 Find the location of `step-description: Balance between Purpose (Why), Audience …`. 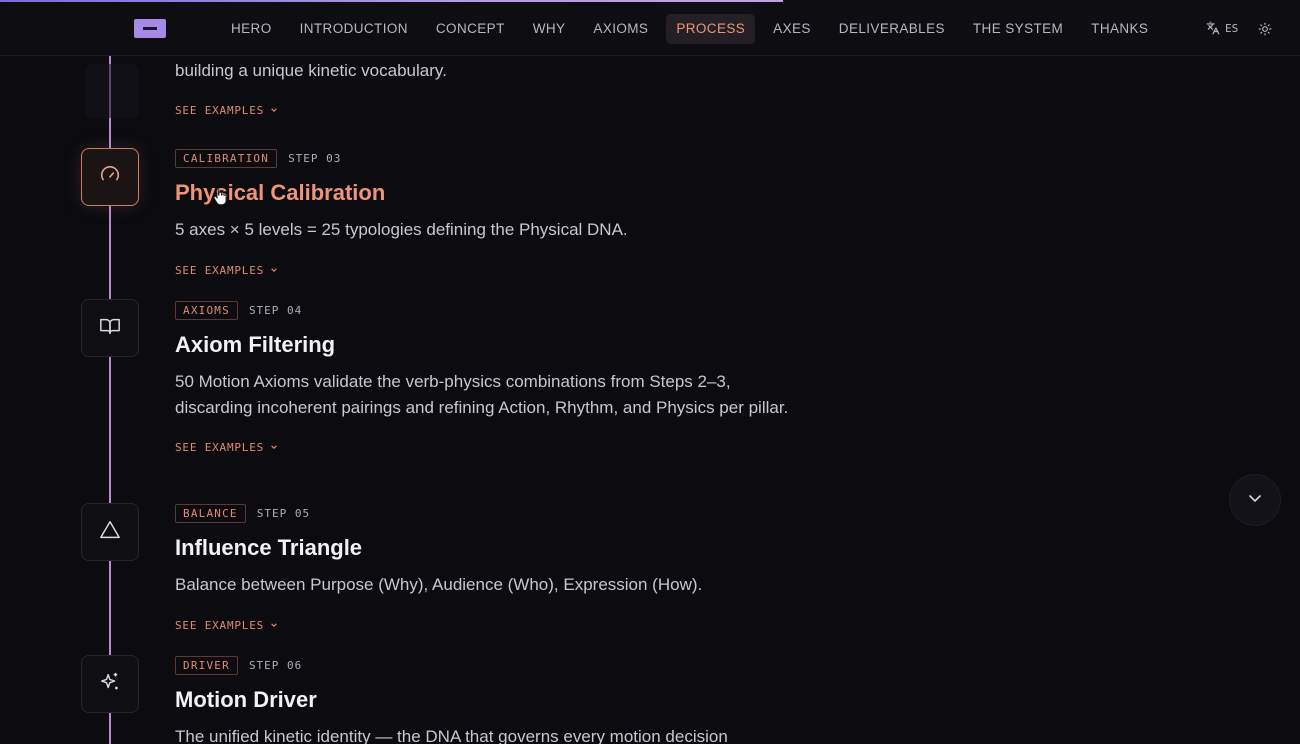

step-description: Balance between Purpose (Why), Audience … is located at coordinates (439, 584).